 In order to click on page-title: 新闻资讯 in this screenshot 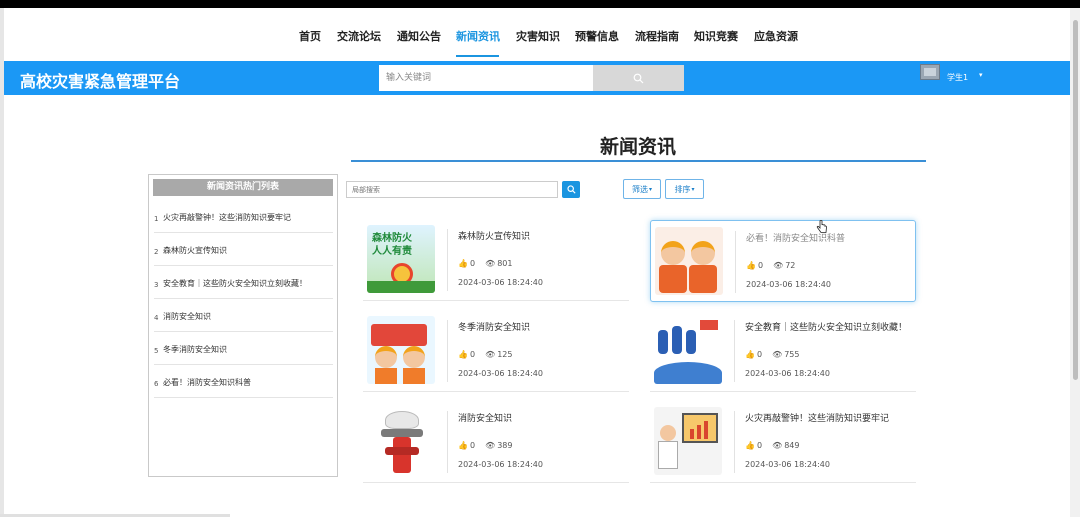, I will do `click(637, 147)`.